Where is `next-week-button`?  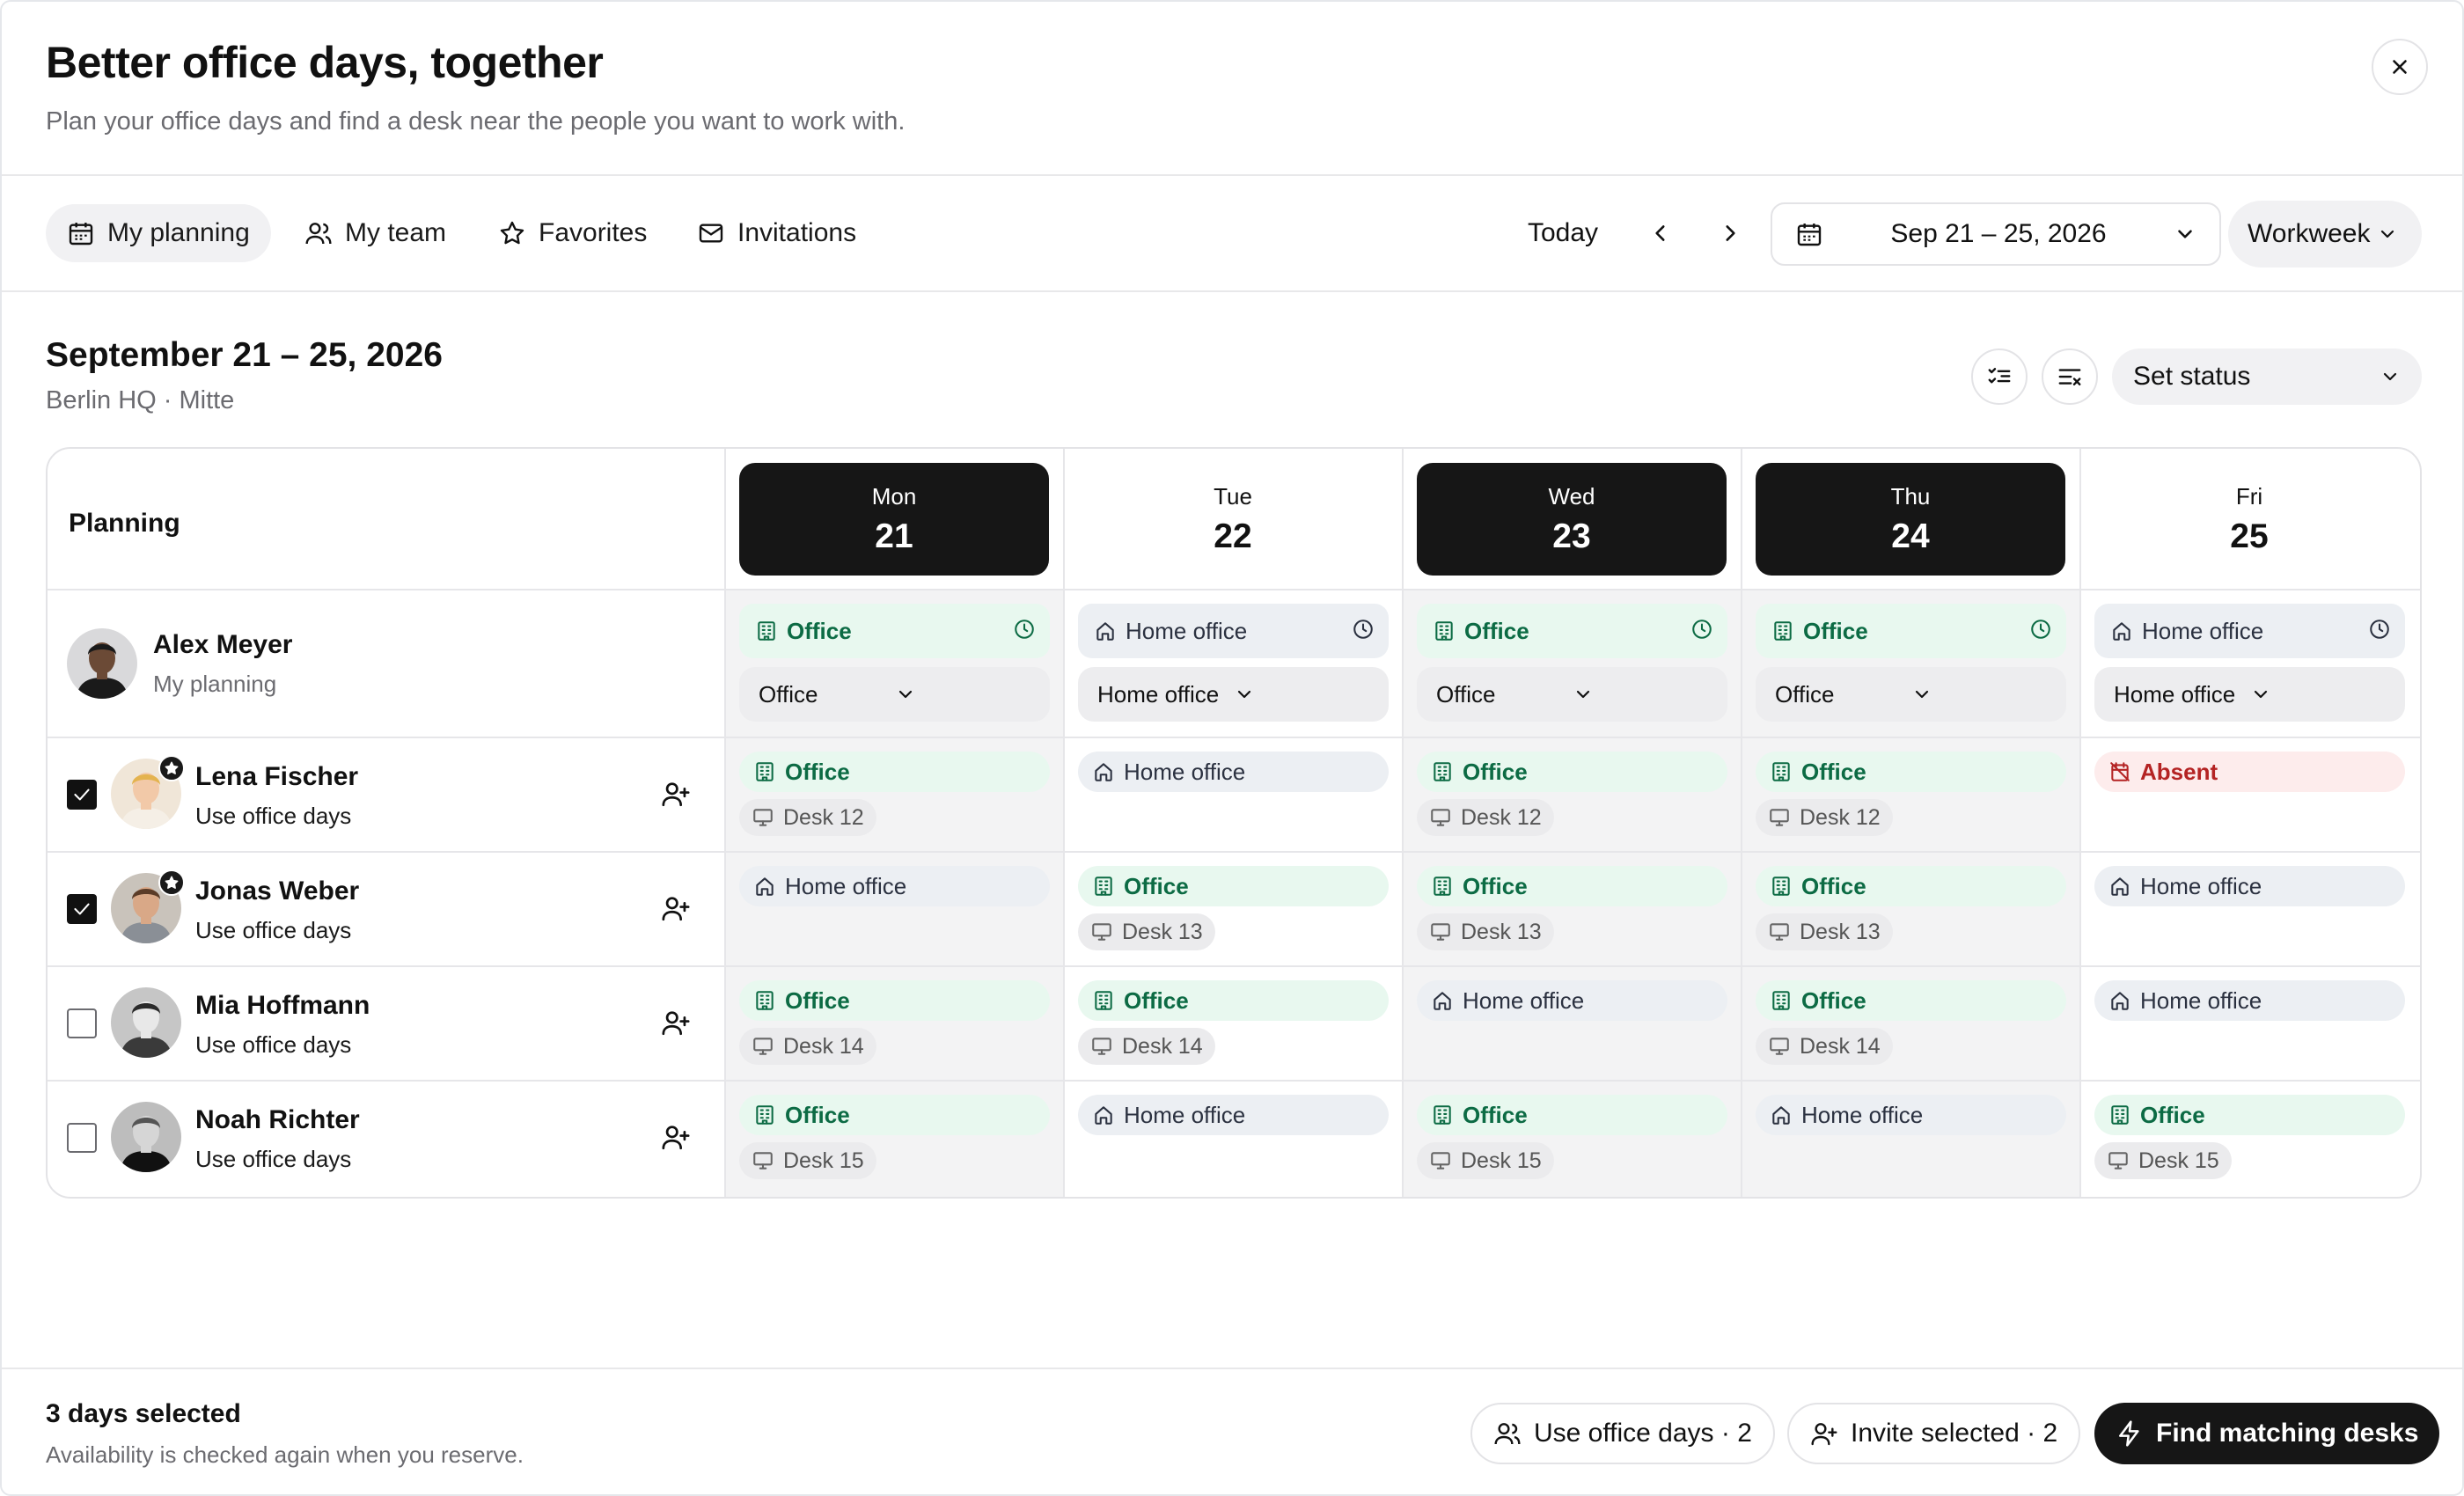 next-week-button is located at coordinates (1730, 233).